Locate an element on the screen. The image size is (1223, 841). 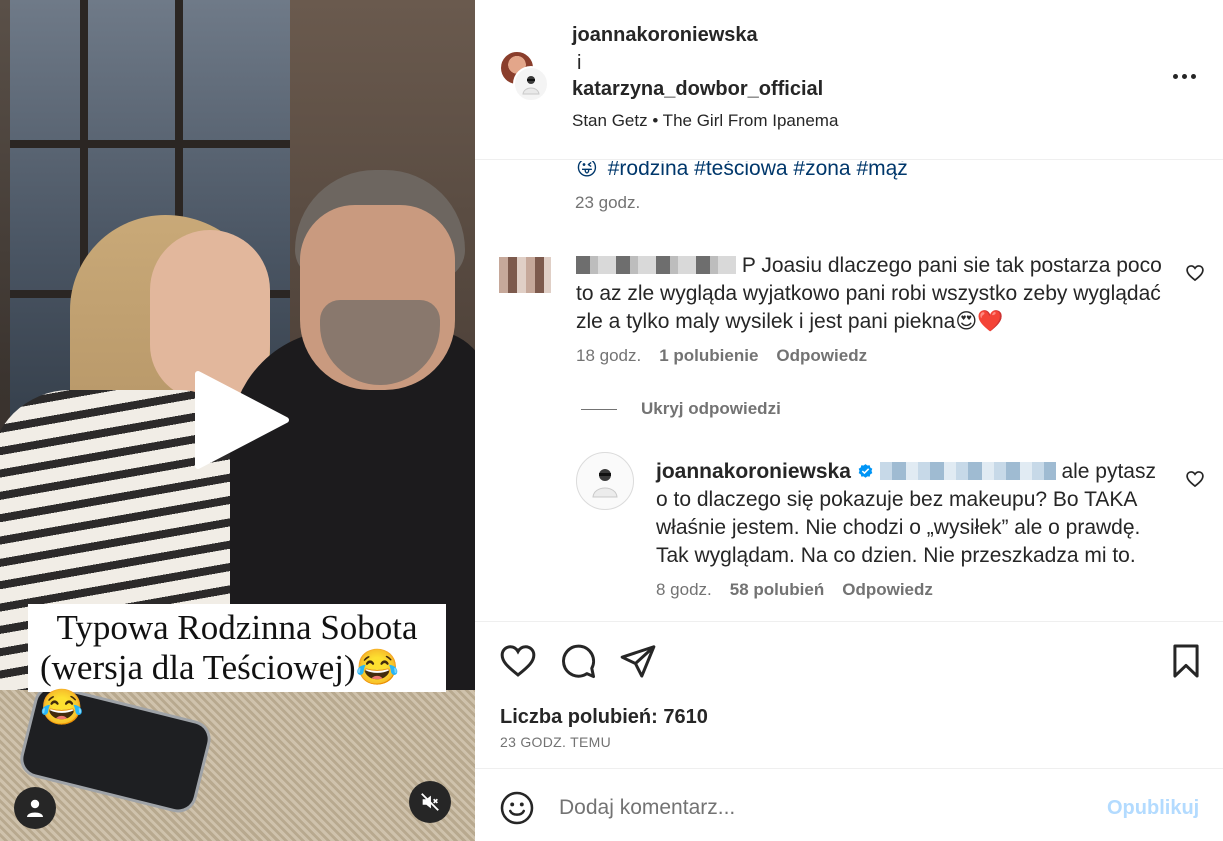
more-options-button is located at coordinates (1184, 76).